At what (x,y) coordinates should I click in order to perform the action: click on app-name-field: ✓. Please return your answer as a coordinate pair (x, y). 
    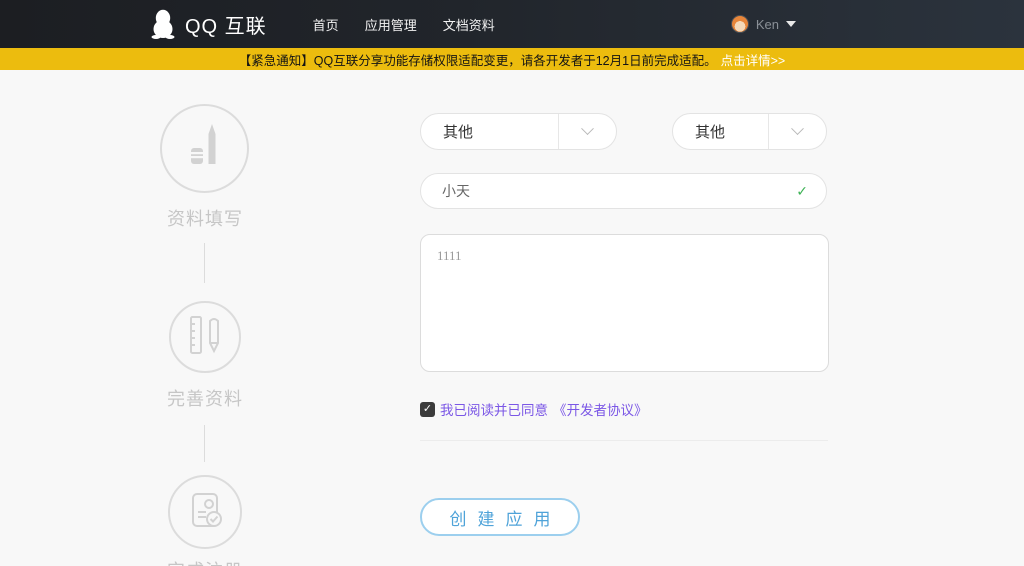
    Looking at the image, I should click on (623, 191).